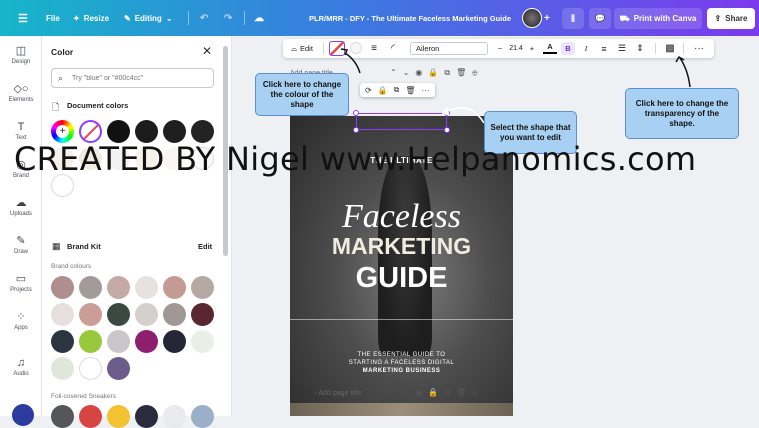  I want to click on watermark-text: CREATED BY Nigel www.Helpanomics.com, so click(355, 159).